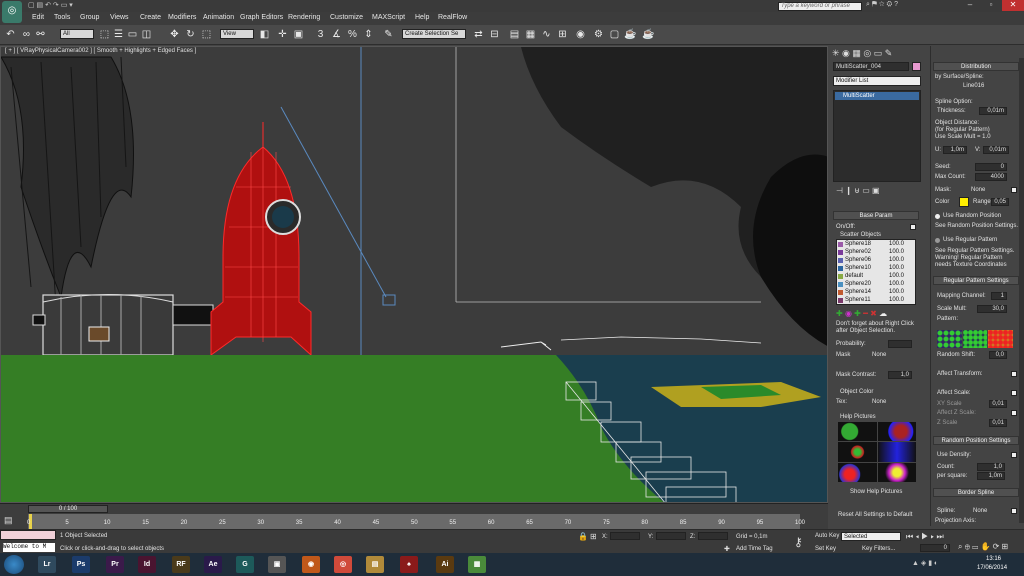 Image resolution: width=1024 pixels, height=576 pixels. What do you see at coordinates (352, 34) in the screenshot?
I see `percent-snap-icon: %` at bounding box center [352, 34].